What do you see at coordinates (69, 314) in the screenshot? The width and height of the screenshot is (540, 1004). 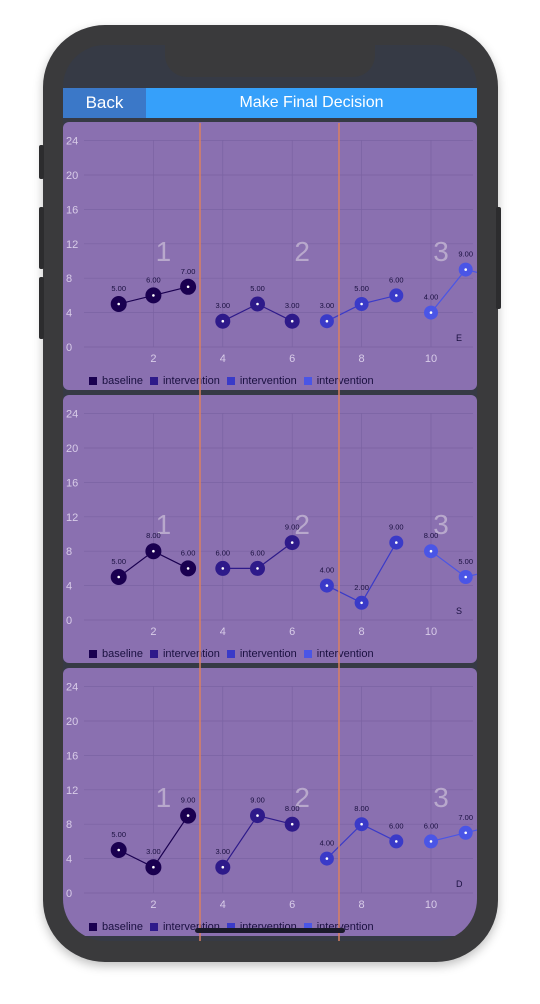 I see `y-tick-label: 4` at bounding box center [69, 314].